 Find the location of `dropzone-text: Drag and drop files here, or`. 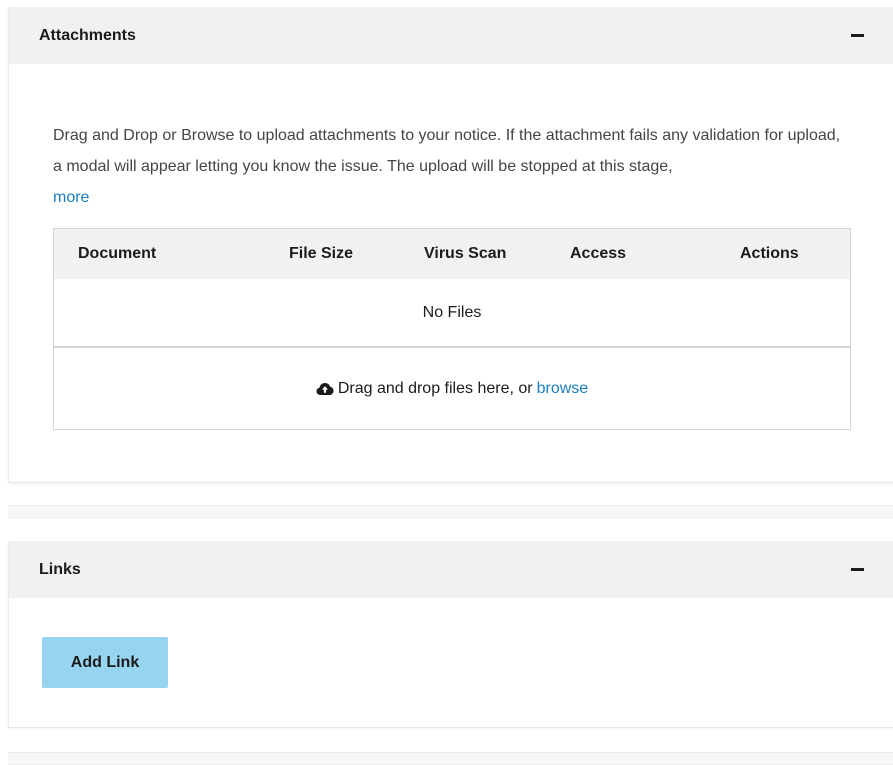

dropzone-text: Drag and drop files here, or is located at coordinates (435, 388).